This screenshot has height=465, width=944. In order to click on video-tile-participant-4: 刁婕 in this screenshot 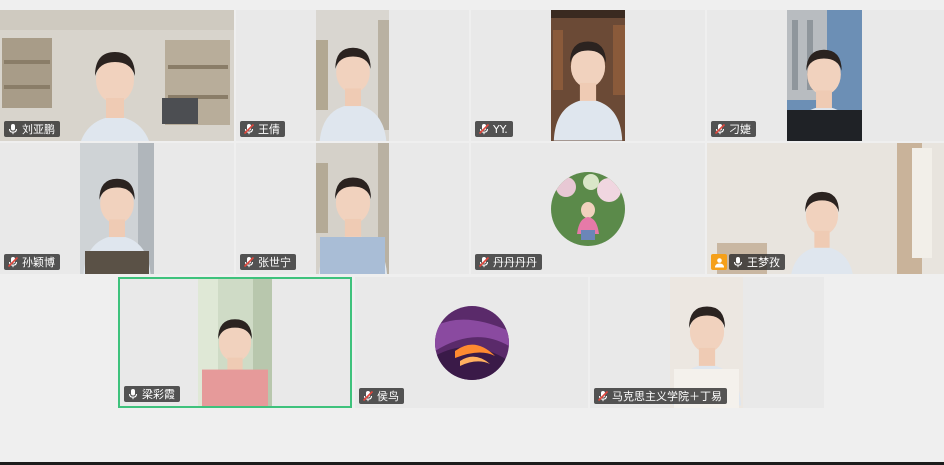, I will do `click(825, 75)`.